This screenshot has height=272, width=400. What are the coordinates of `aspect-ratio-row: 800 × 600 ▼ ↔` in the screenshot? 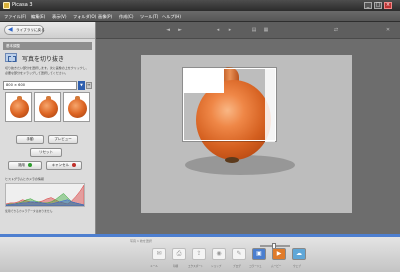 It's located at (47, 85).